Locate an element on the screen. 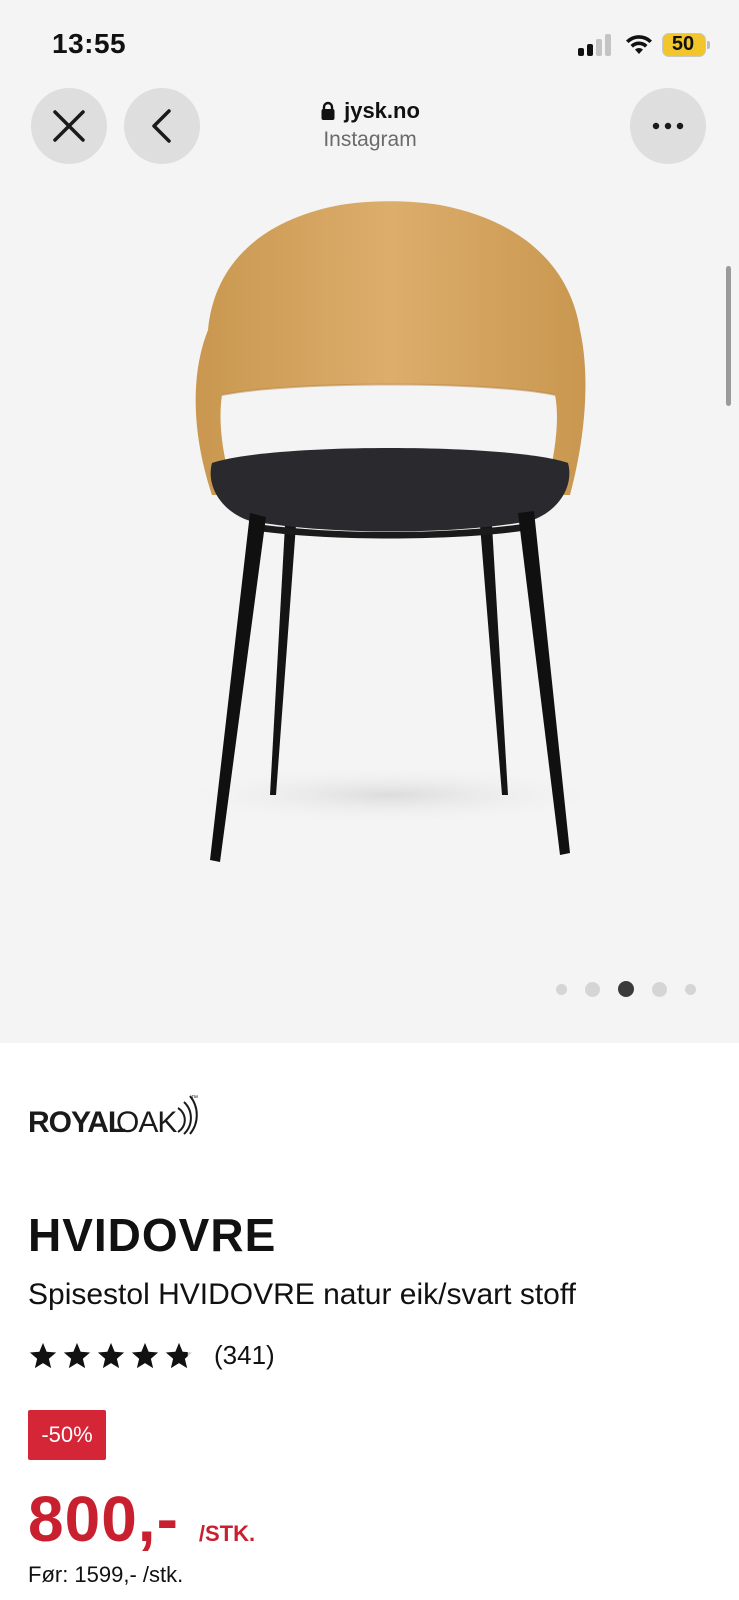 The image size is (739, 1600). product-description: Spisestol HVIDOVRE natur eik/svart stoff is located at coordinates (302, 1294).